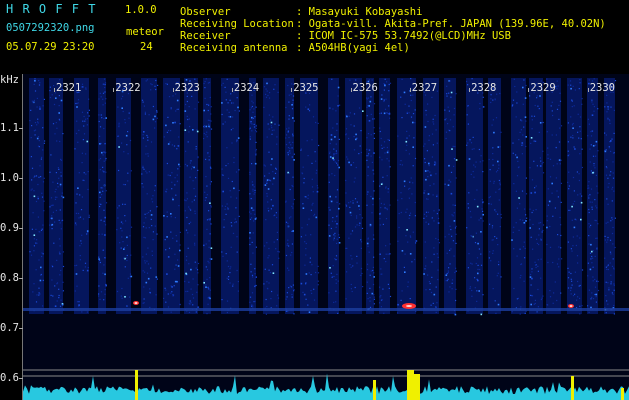 This screenshot has height=400, width=629. What do you see at coordinates (69, 88) in the screenshot?
I see `x-tick-label: 2321` at bounding box center [69, 88].